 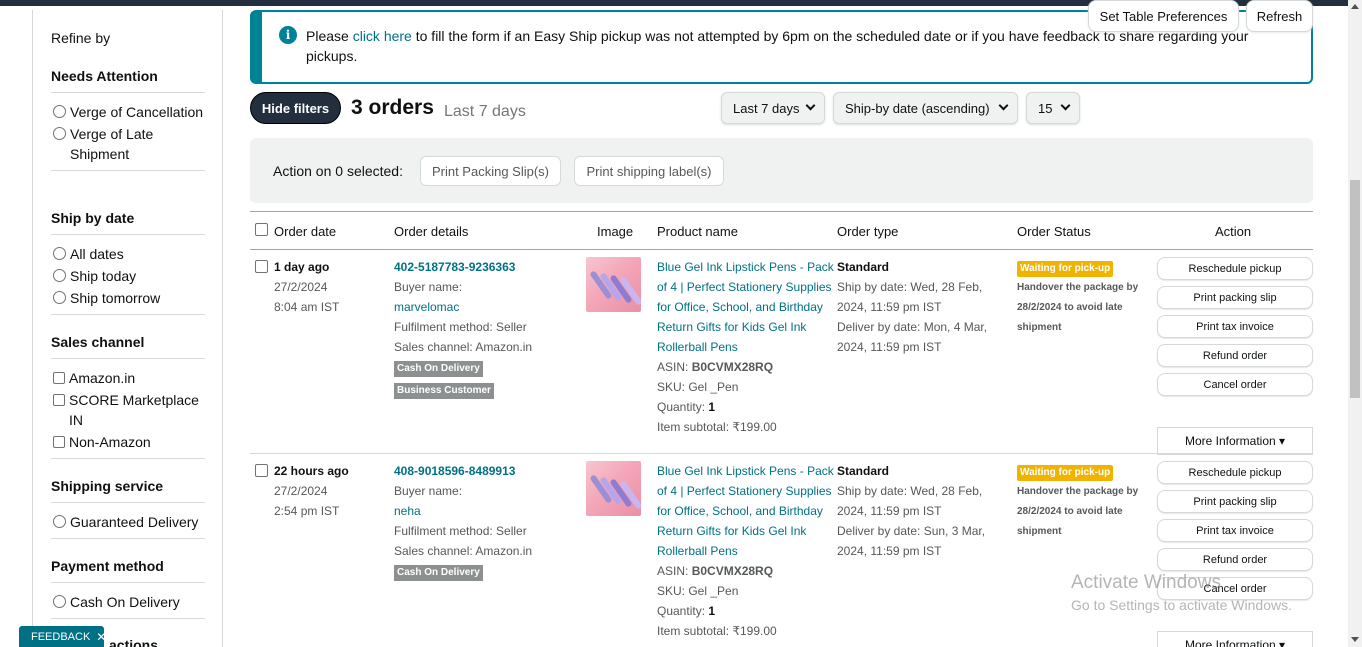 What do you see at coordinates (101, 637) in the screenshot?
I see `close-icon: ✕` at bounding box center [101, 637].